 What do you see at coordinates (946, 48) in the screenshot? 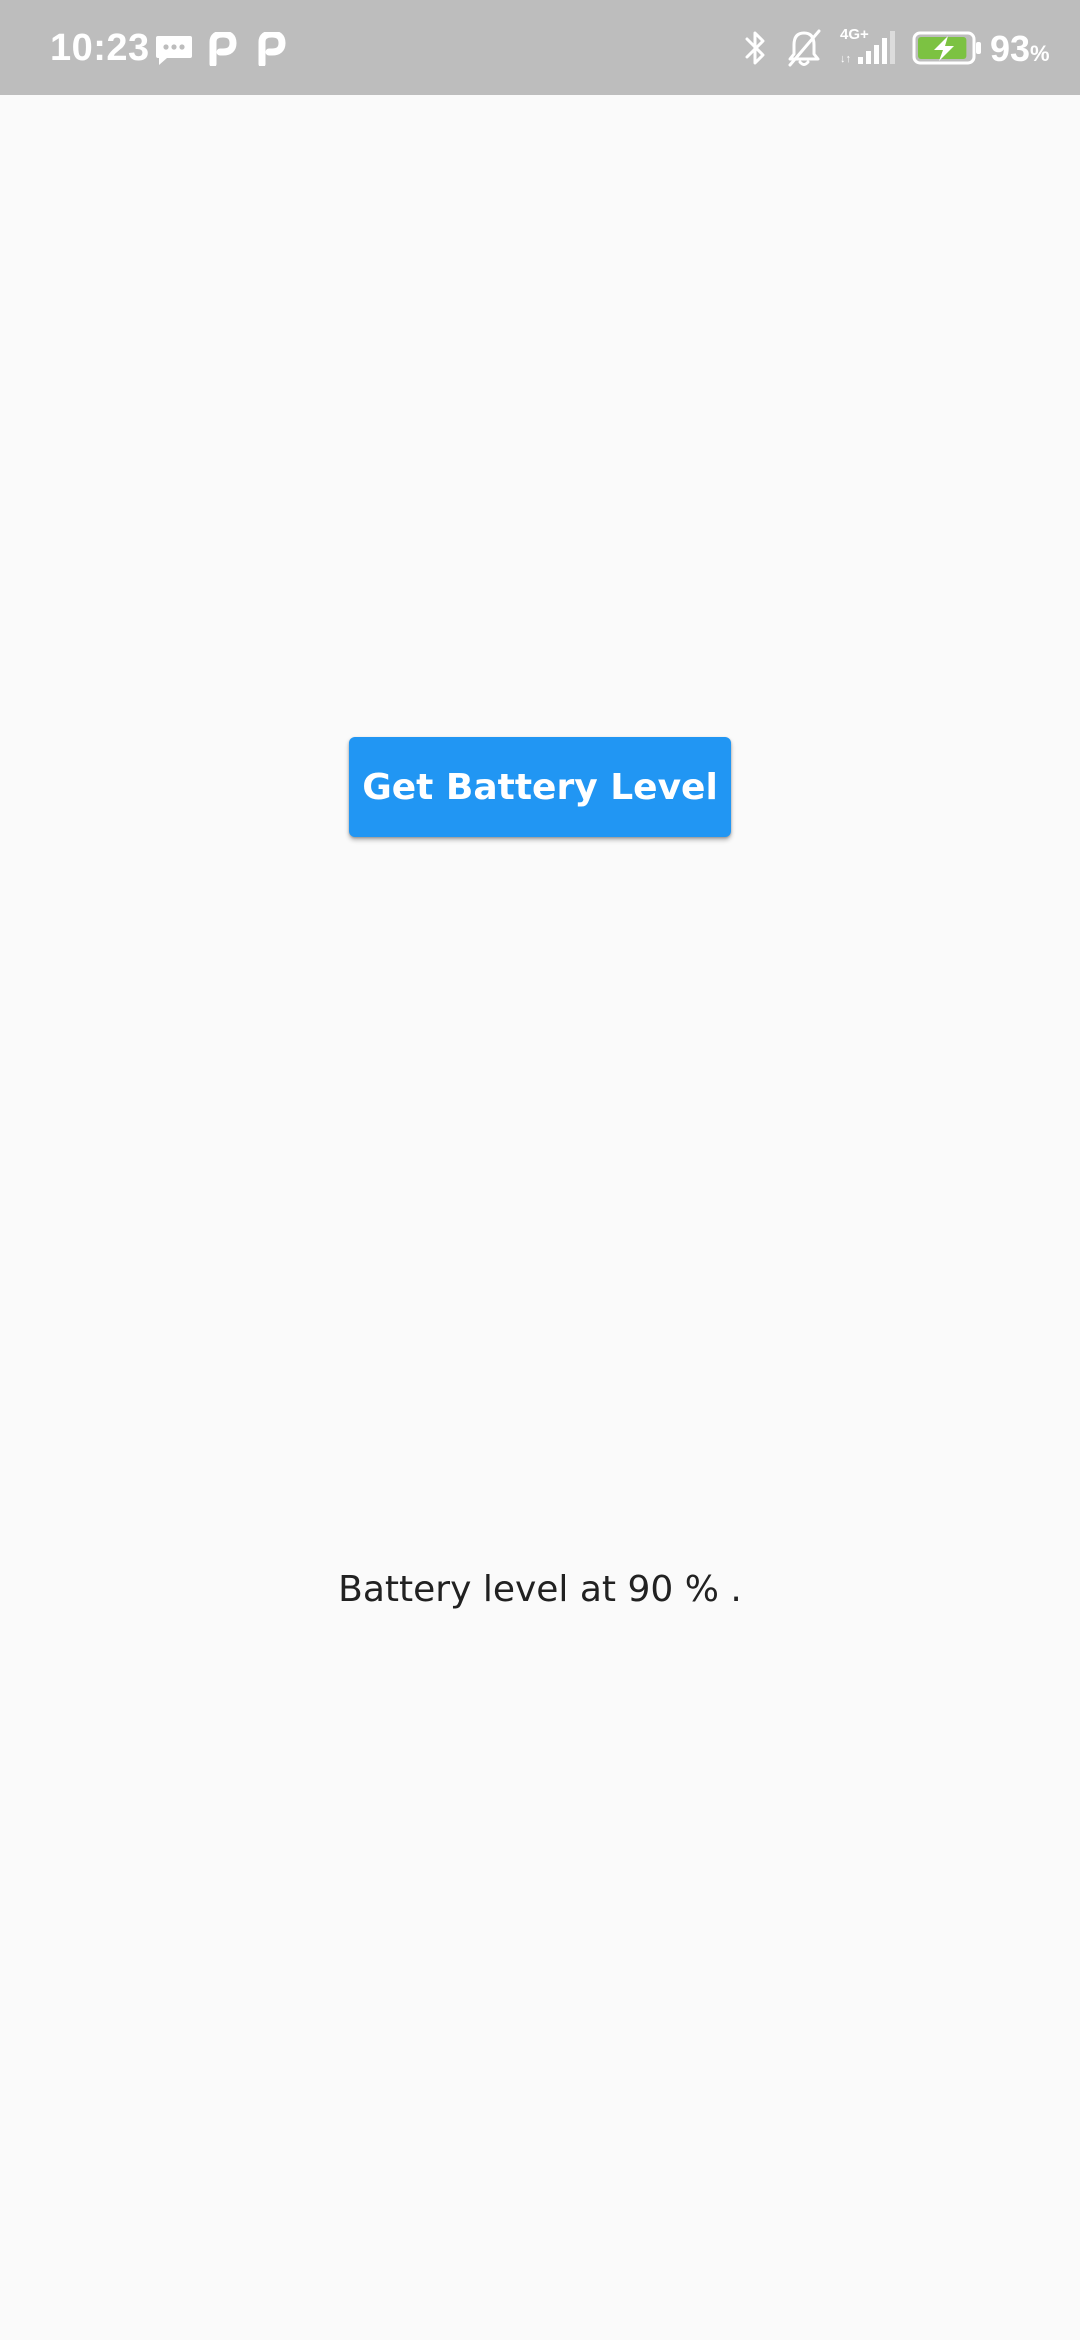
I see `battery-charging-icon` at bounding box center [946, 48].